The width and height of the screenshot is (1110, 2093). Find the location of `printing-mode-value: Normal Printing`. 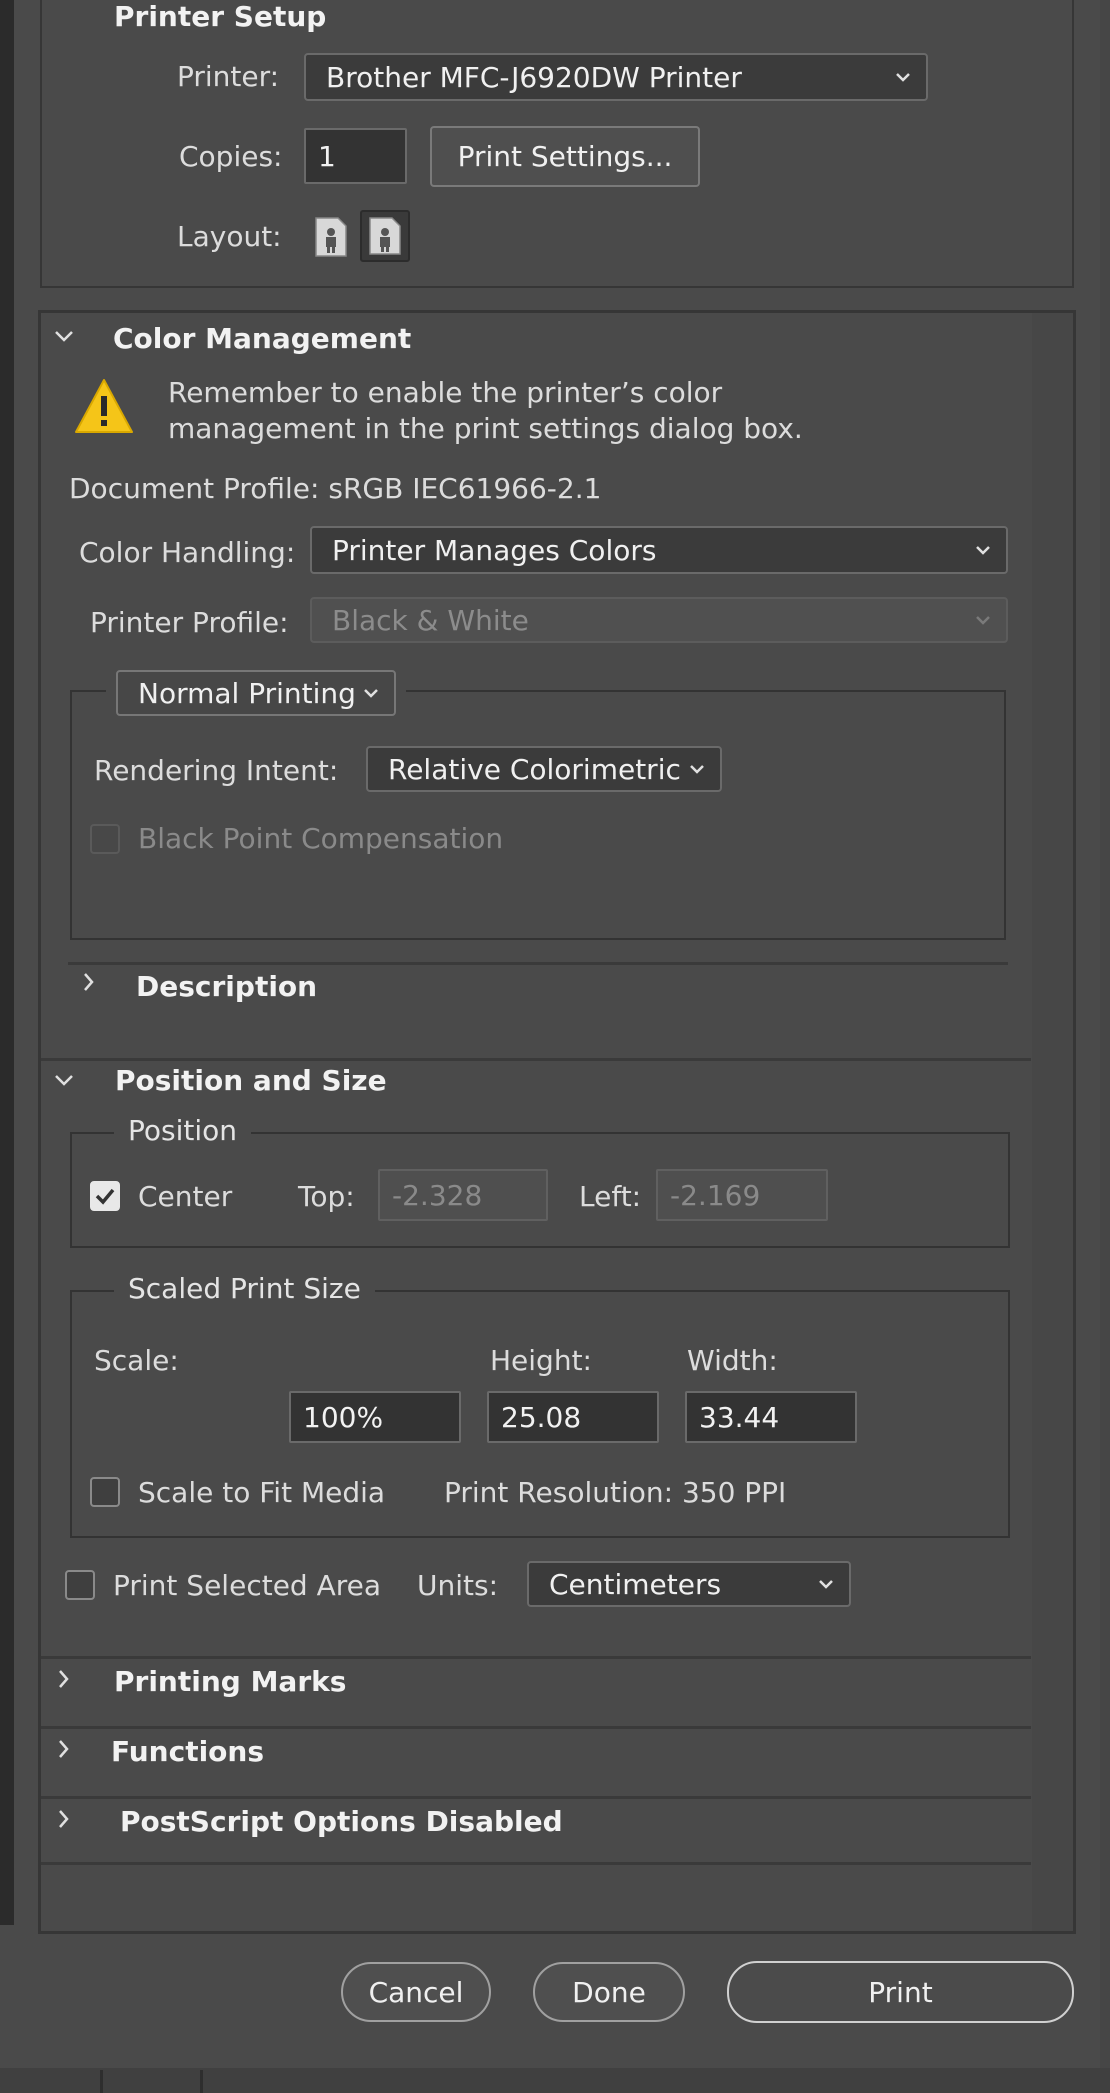

printing-mode-value: Normal Printing is located at coordinates (247, 693).